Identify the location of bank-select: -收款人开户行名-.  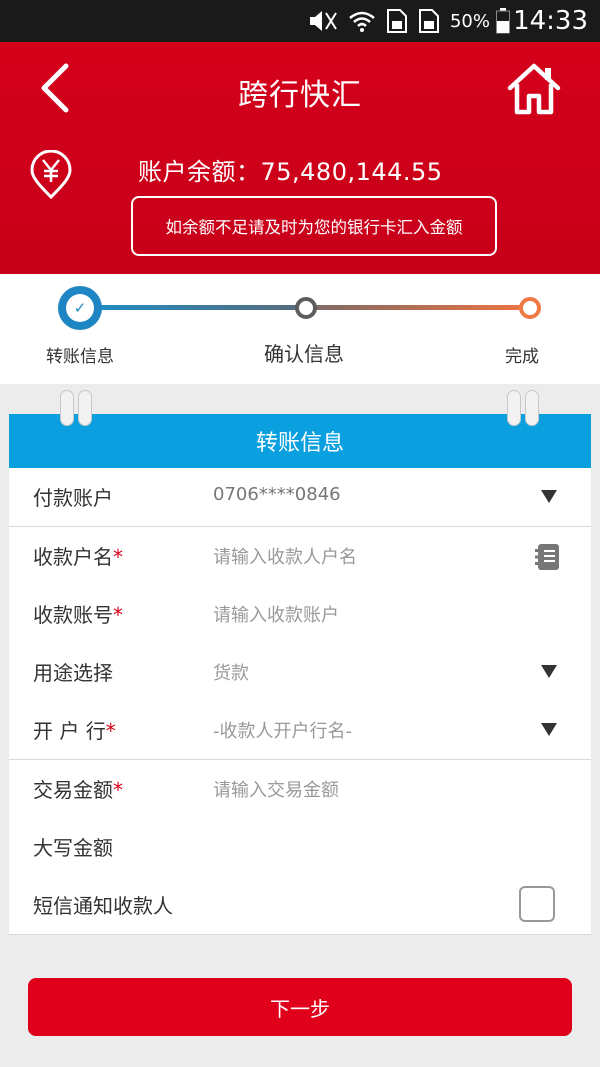
(282, 730).